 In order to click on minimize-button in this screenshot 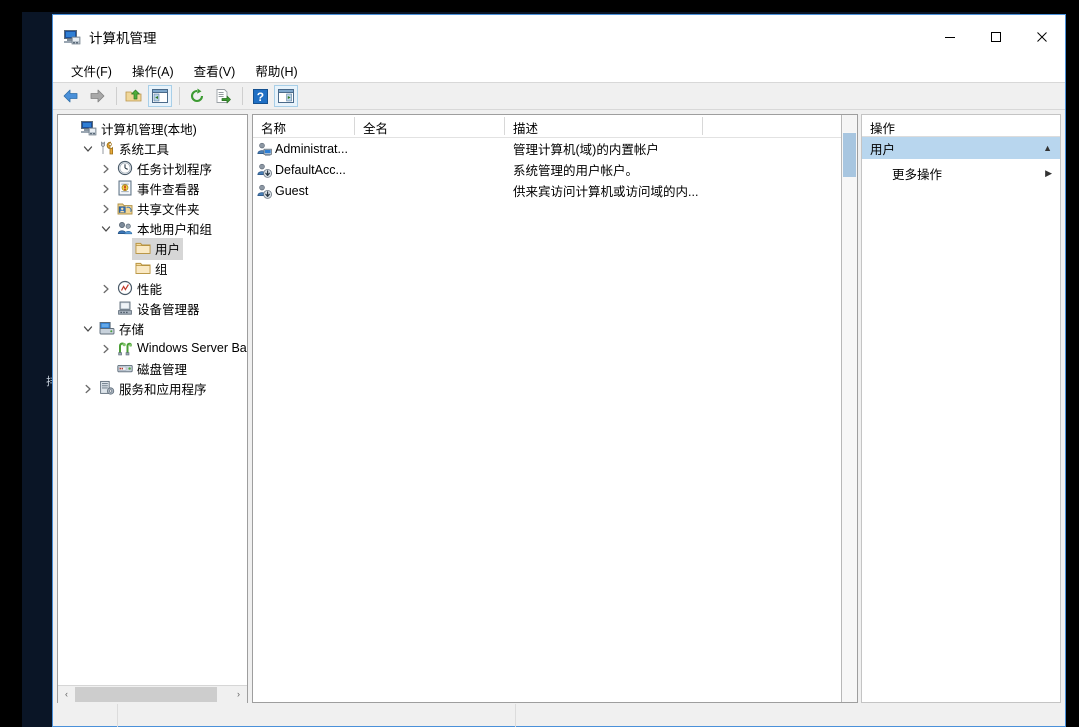, I will do `click(950, 37)`.